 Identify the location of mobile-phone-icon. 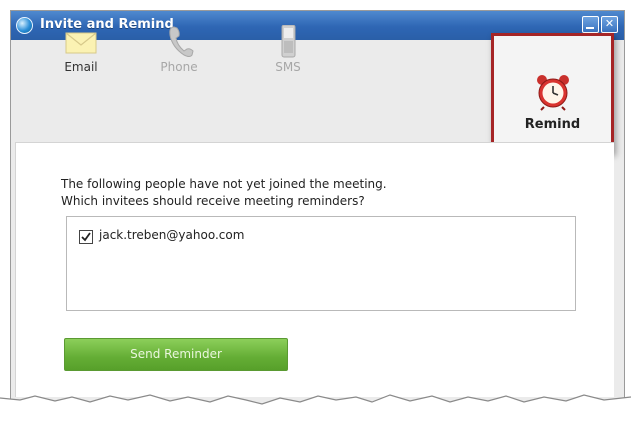
(288, 41).